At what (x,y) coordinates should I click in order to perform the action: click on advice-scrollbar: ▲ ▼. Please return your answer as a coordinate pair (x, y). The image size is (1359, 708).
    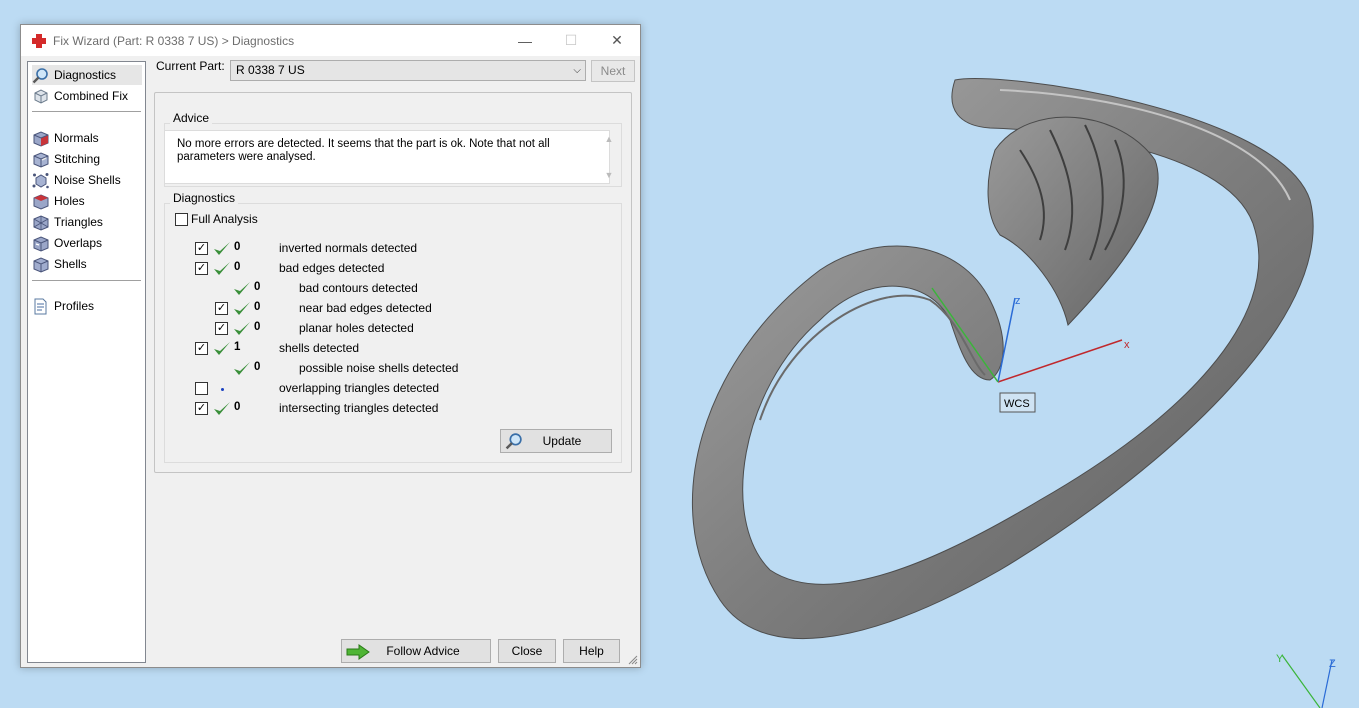
    Looking at the image, I should click on (603, 157).